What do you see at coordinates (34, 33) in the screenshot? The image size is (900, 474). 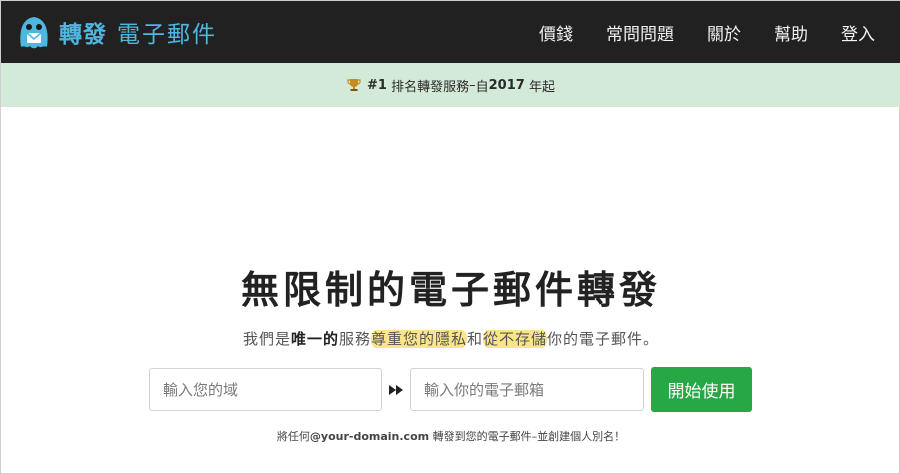 I see `mascot-icon` at bounding box center [34, 33].